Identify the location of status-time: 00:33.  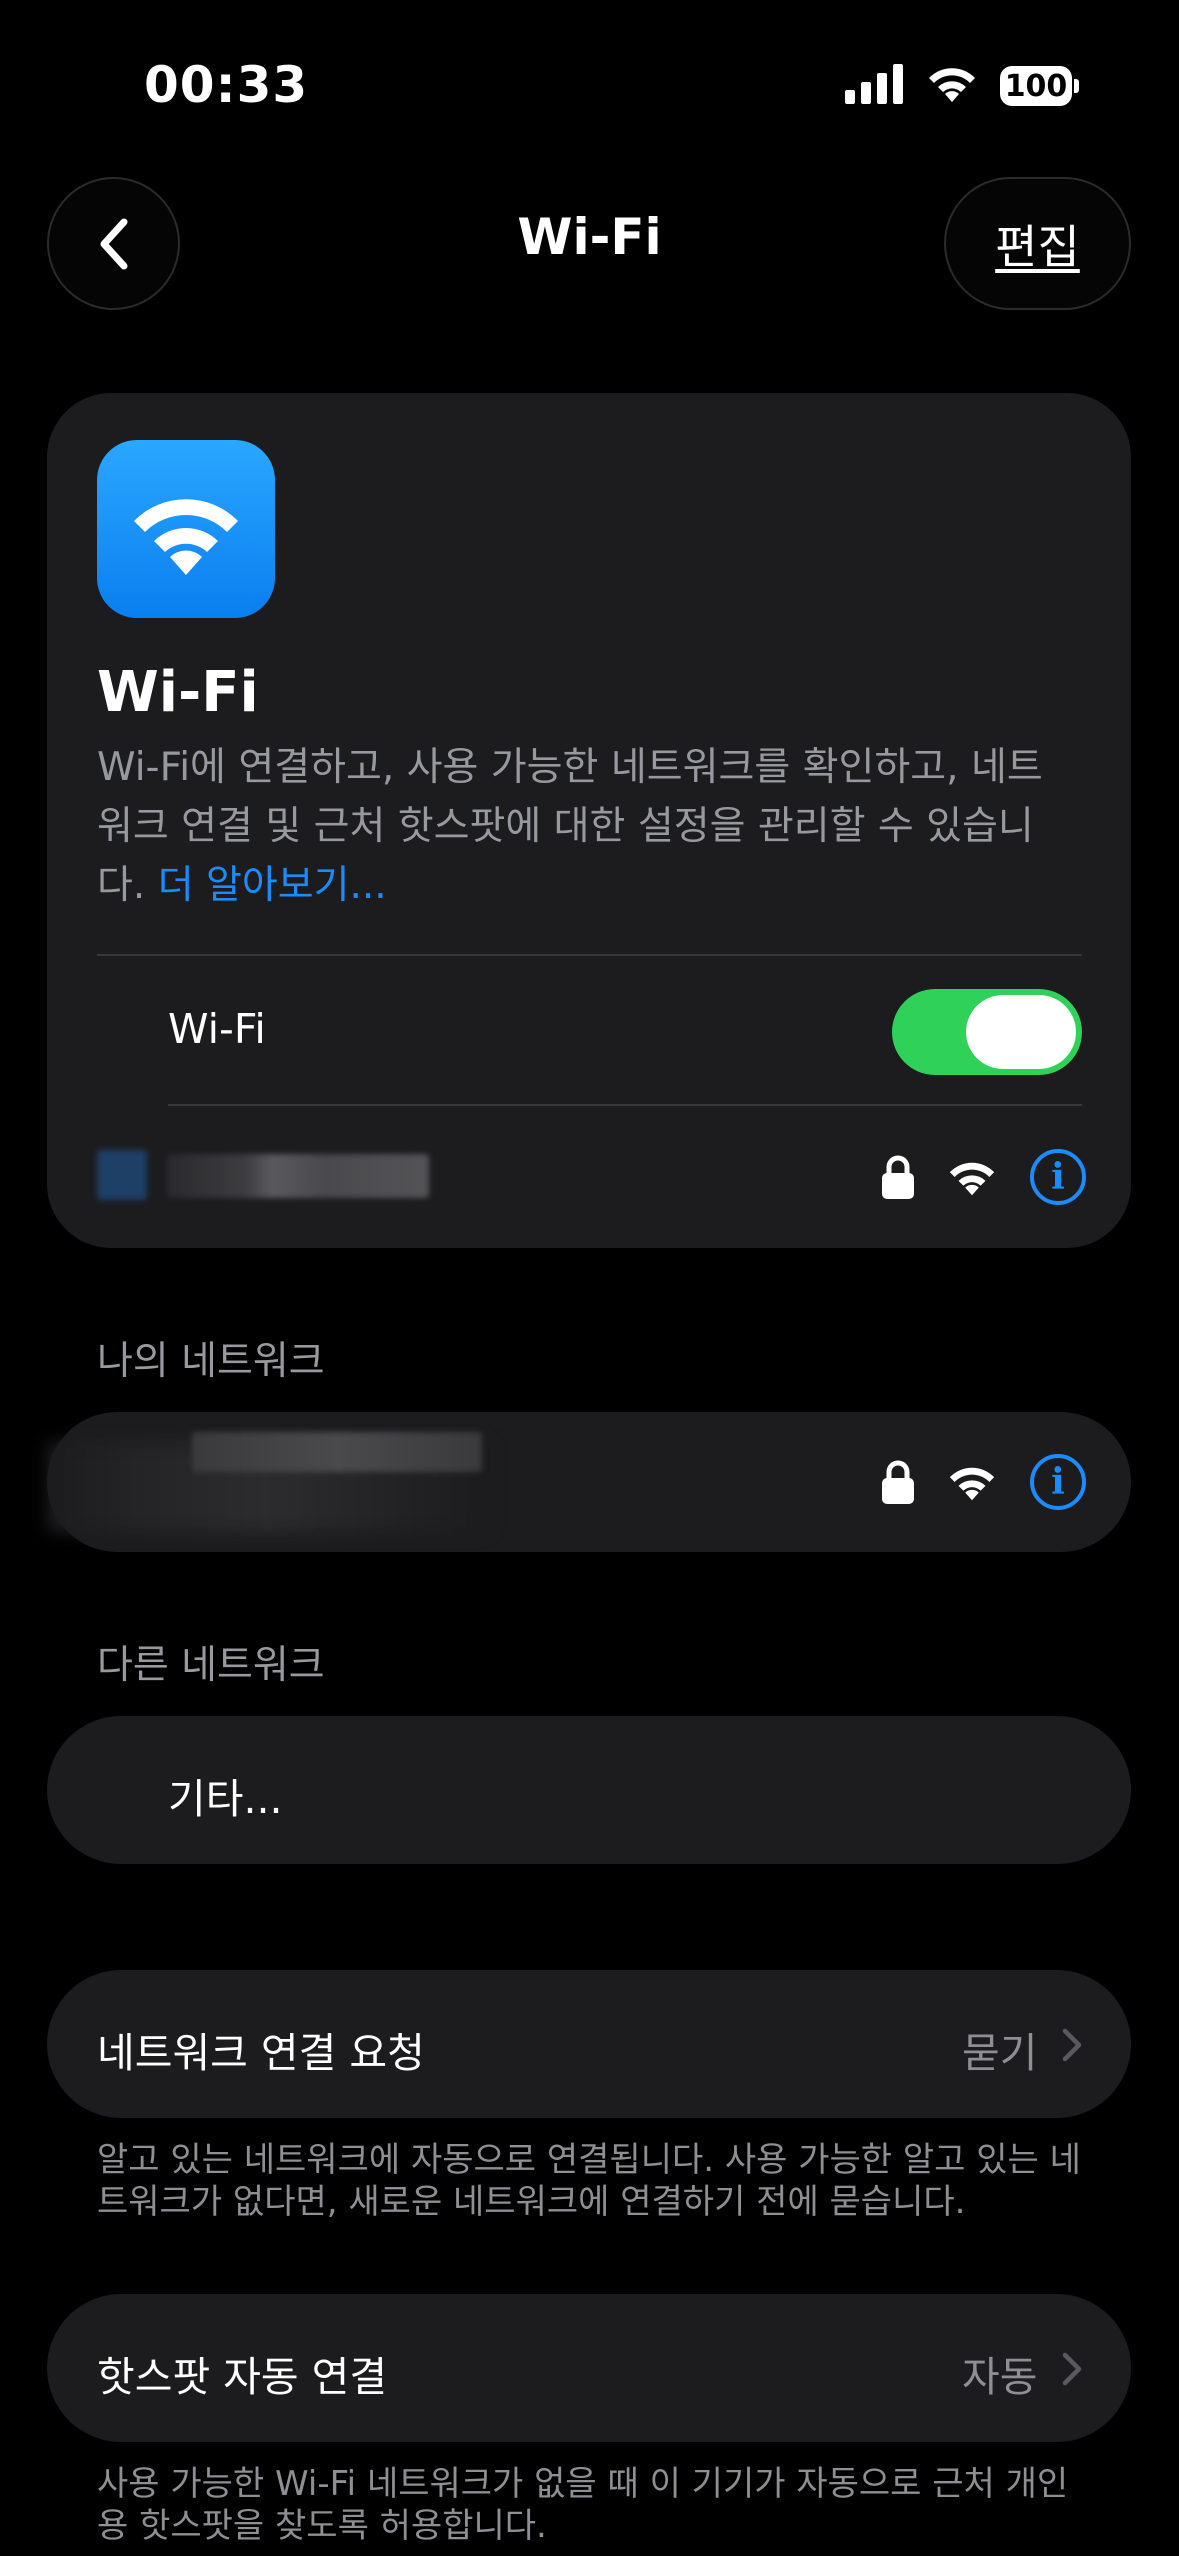
(226, 85).